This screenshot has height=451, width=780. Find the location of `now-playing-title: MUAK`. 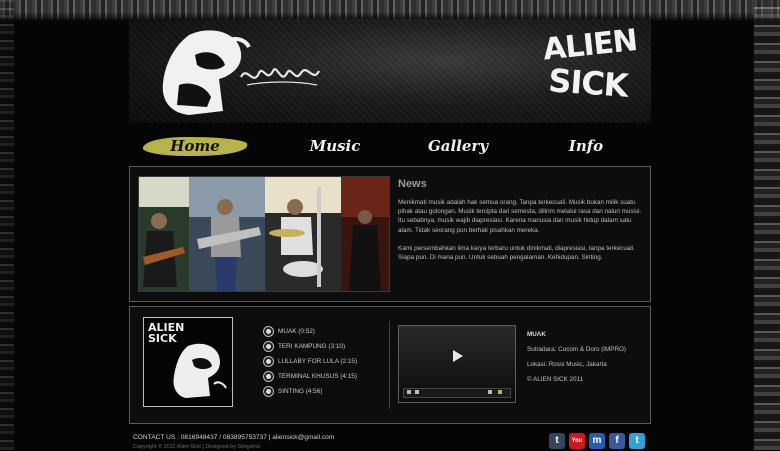

now-playing-title: MUAK is located at coordinates (536, 334).